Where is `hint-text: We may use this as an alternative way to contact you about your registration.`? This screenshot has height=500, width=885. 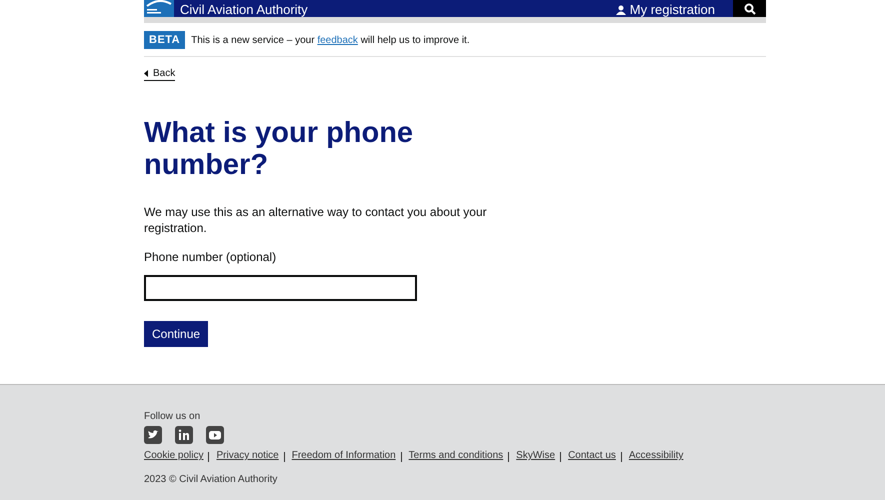 hint-text: We may use this as an alternative way to contact you about your registration. is located at coordinates (316, 220).